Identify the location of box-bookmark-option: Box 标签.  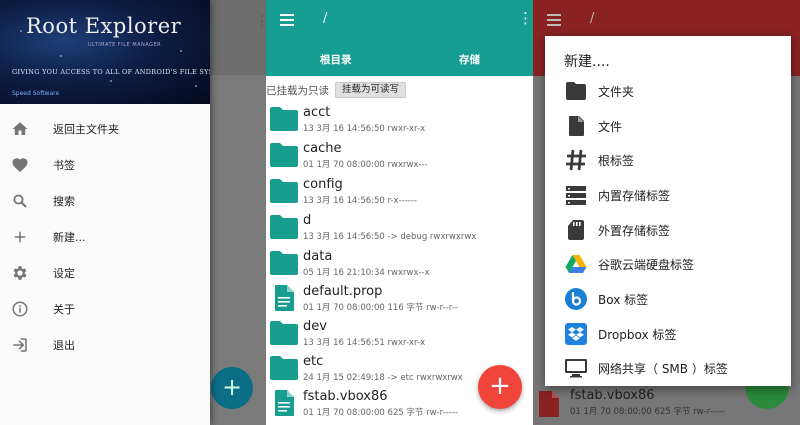
(668, 299).